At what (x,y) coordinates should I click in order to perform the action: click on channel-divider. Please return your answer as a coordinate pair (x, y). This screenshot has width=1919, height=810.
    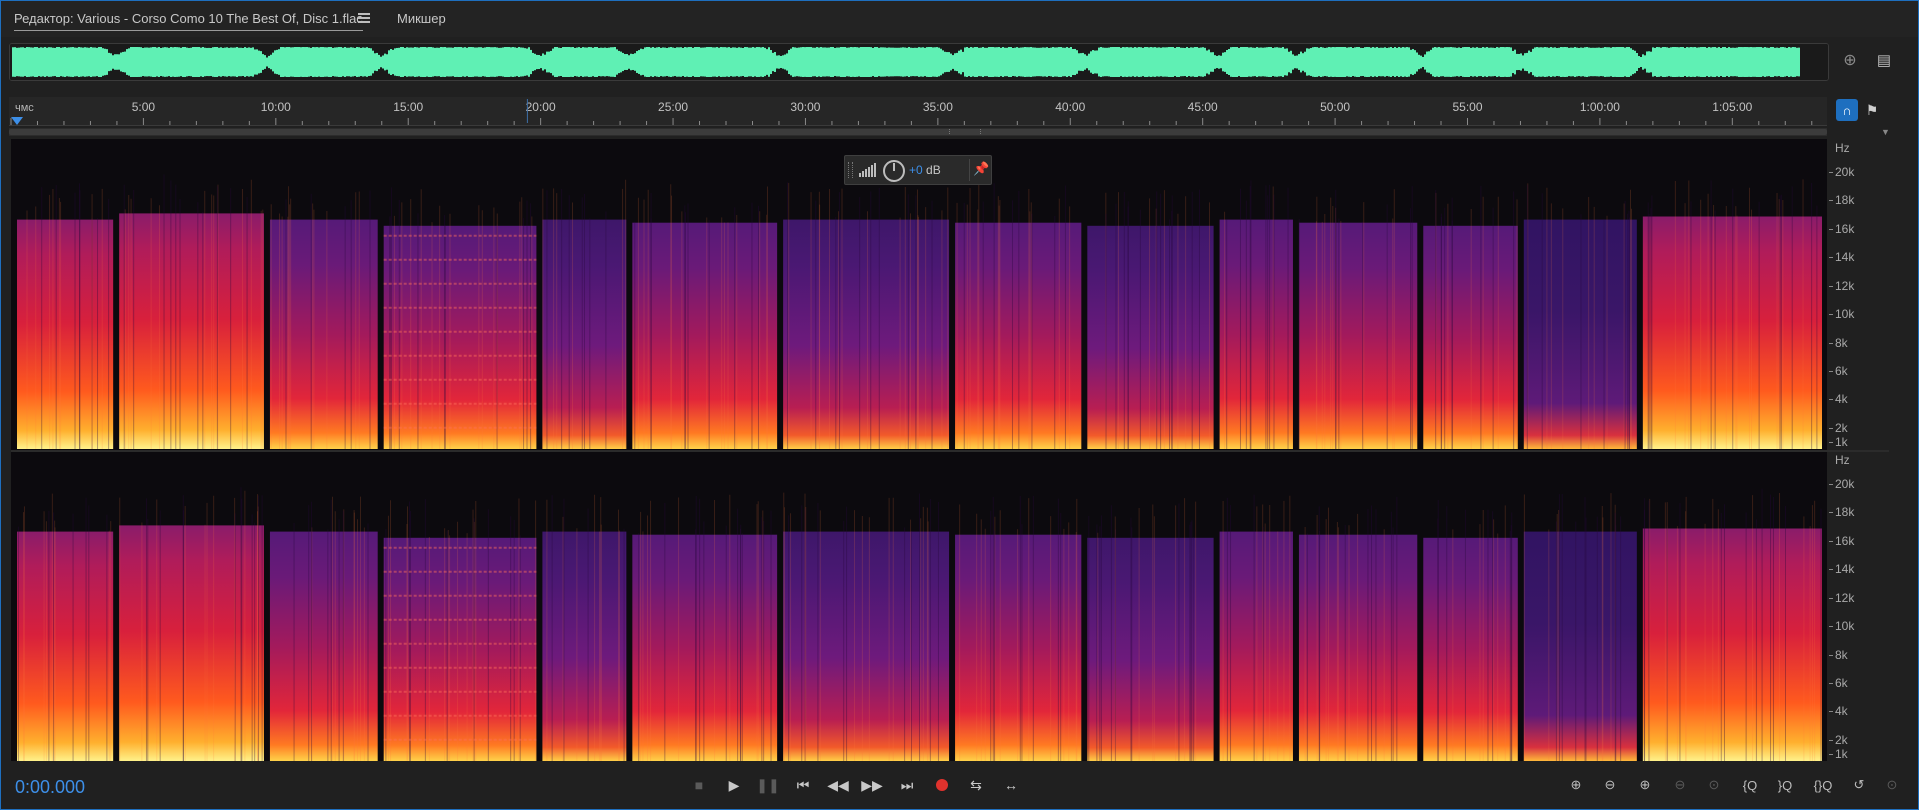
    Looking at the image, I should click on (950, 451).